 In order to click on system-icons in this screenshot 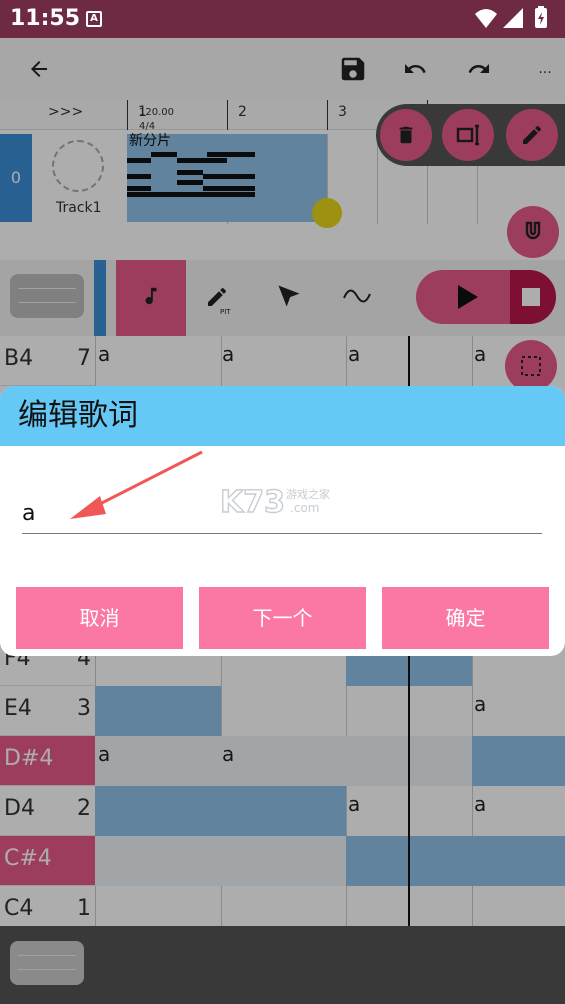, I will do `click(514, 21)`.